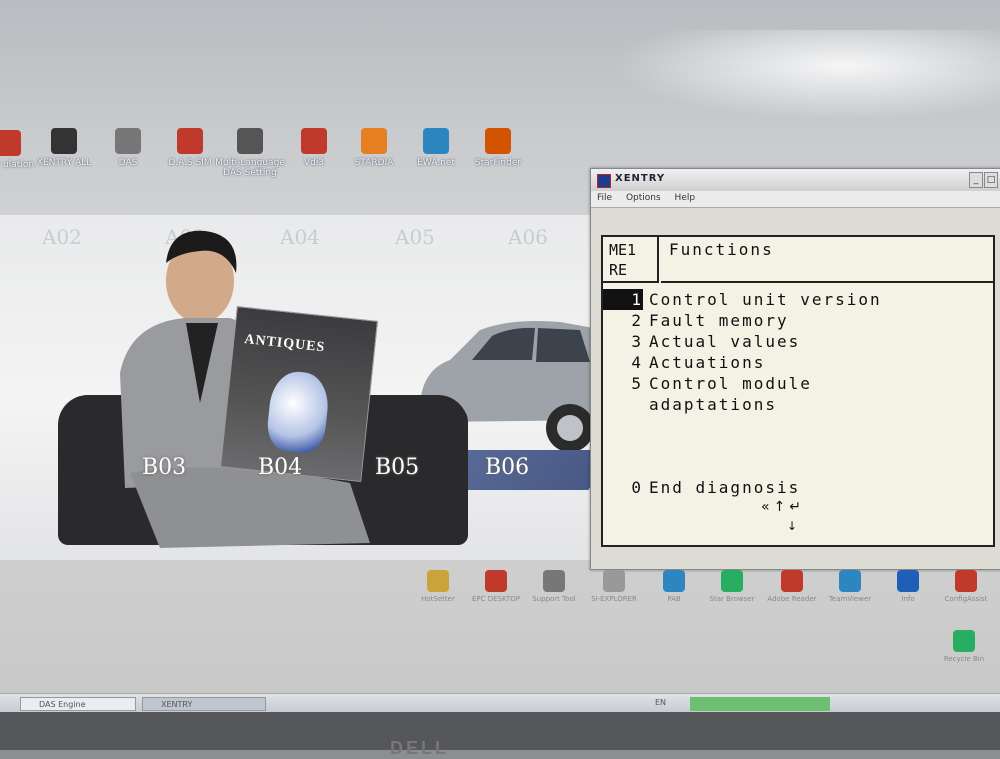  Describe the element at coordinates (792, 526) in the screenshot. I see `arrow-down-icon: ↓` at that location.